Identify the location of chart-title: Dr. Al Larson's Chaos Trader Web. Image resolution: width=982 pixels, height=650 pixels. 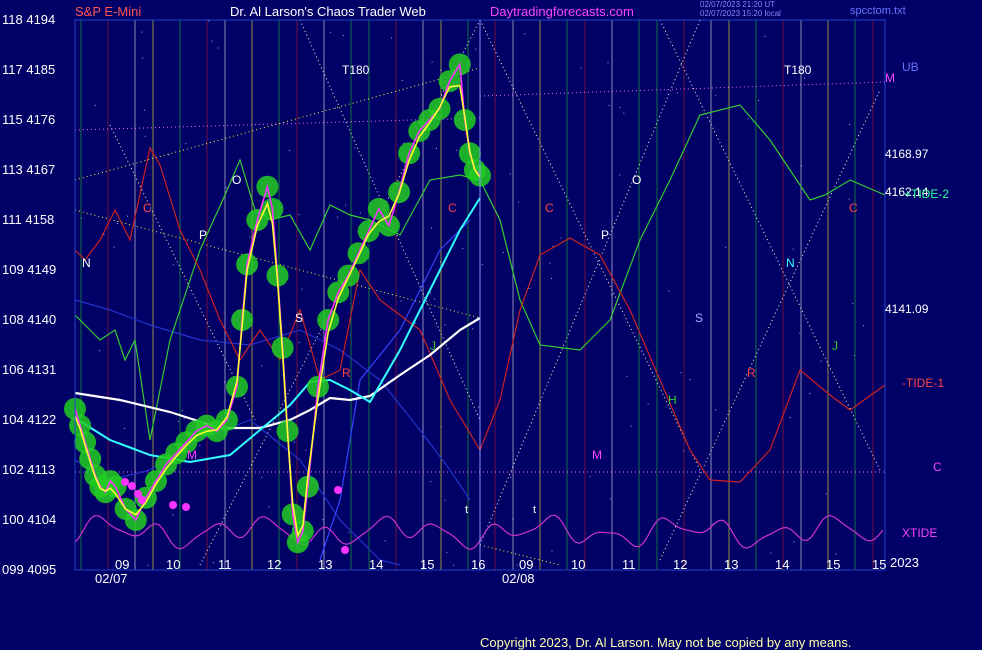
(328, 11).